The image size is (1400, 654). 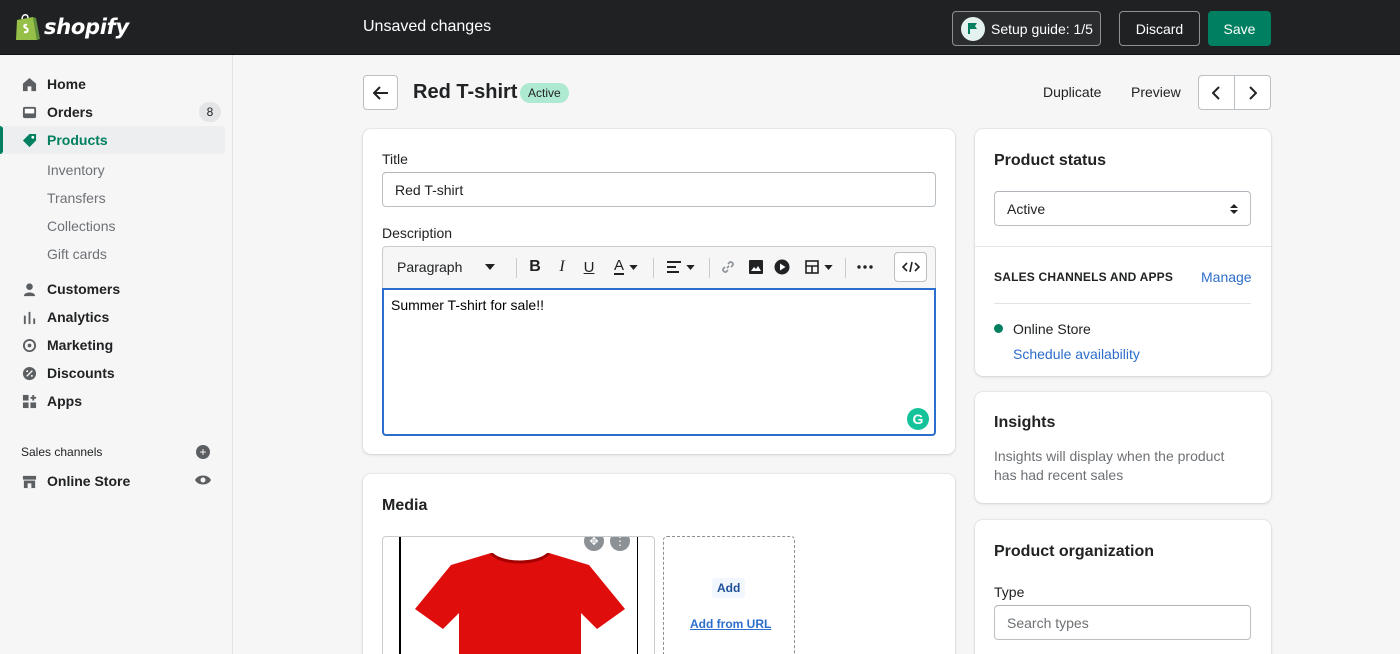 I want to click on sidebar-item-discounts: Discounts, so click(x=112, y=373).